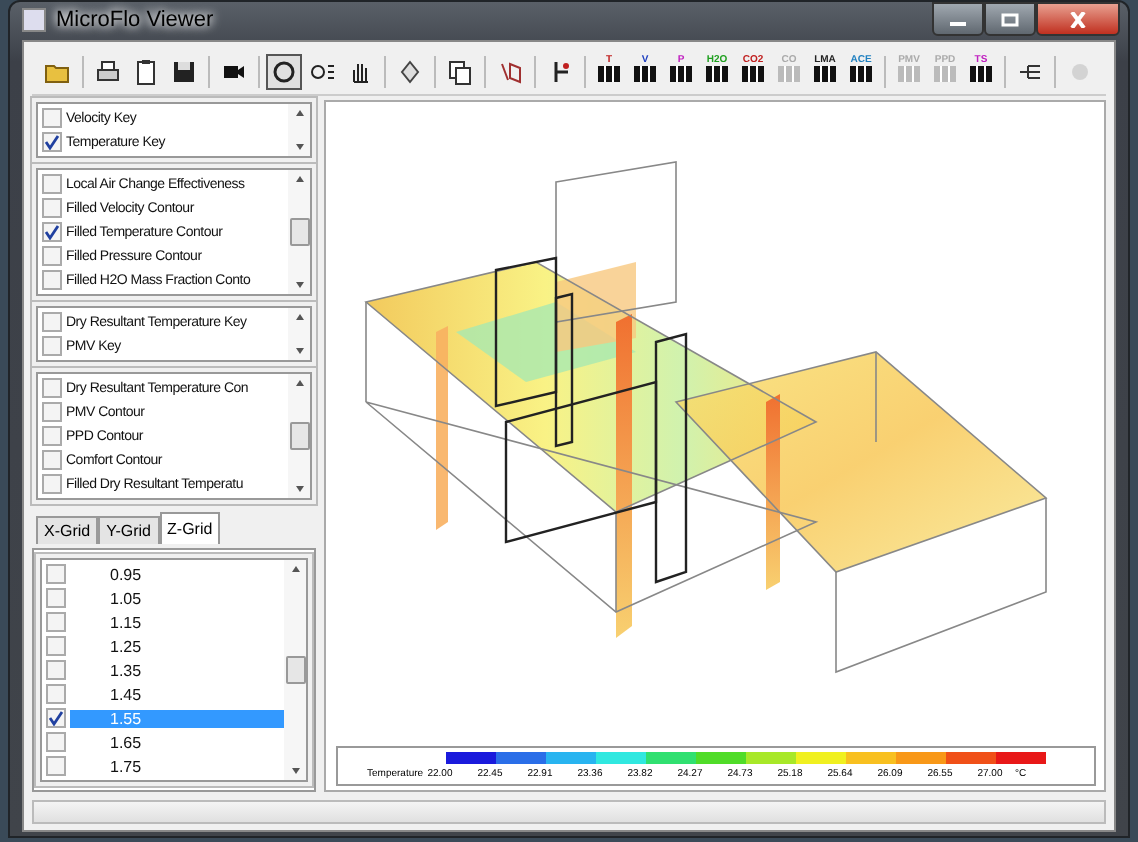 Image resolution: width=1138 pixels, height=842 pixels. What do you see at coordinates (177, 742) in the screenshot?
I see `list-item: 1.65` at bounding box center [177, 742].